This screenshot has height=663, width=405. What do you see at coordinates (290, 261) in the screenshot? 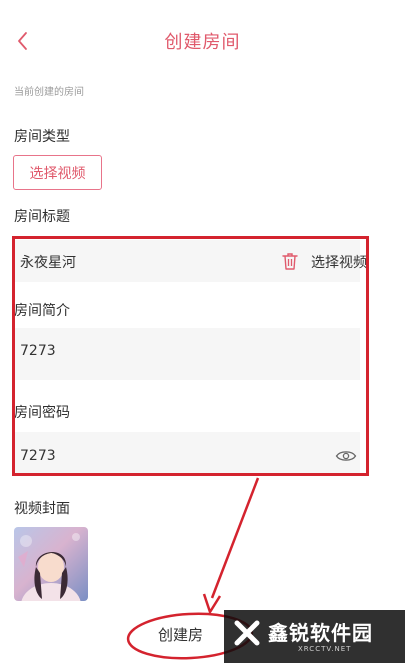
I see `trash-icon` at bounding box center [290, 261].